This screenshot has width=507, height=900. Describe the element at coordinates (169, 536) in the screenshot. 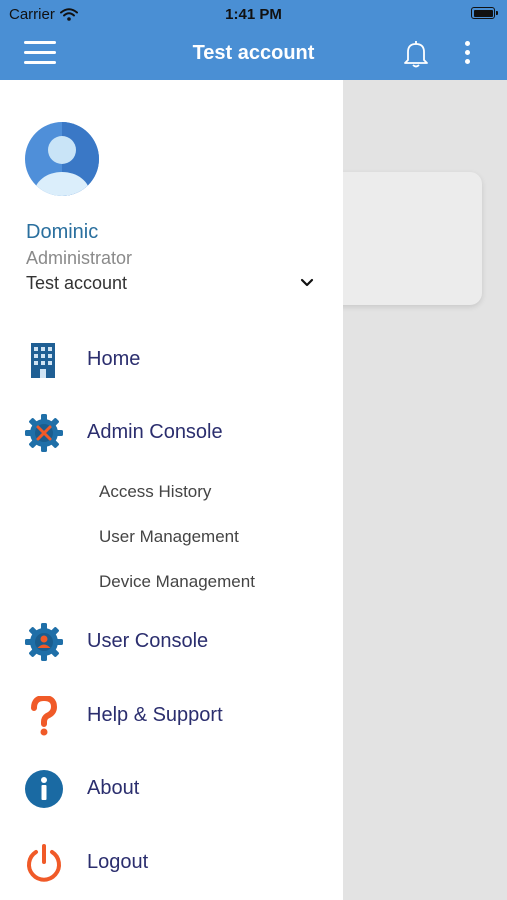

I see `submenu-item-label: User Management` at that location.